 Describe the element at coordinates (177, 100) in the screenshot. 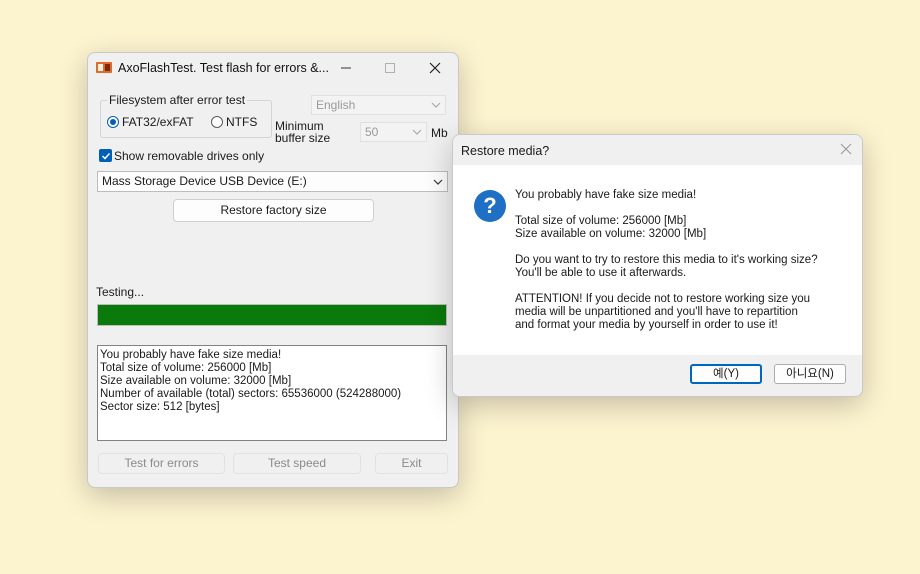

I see `filesystem-group-label: Filesystem after error test` at that location.